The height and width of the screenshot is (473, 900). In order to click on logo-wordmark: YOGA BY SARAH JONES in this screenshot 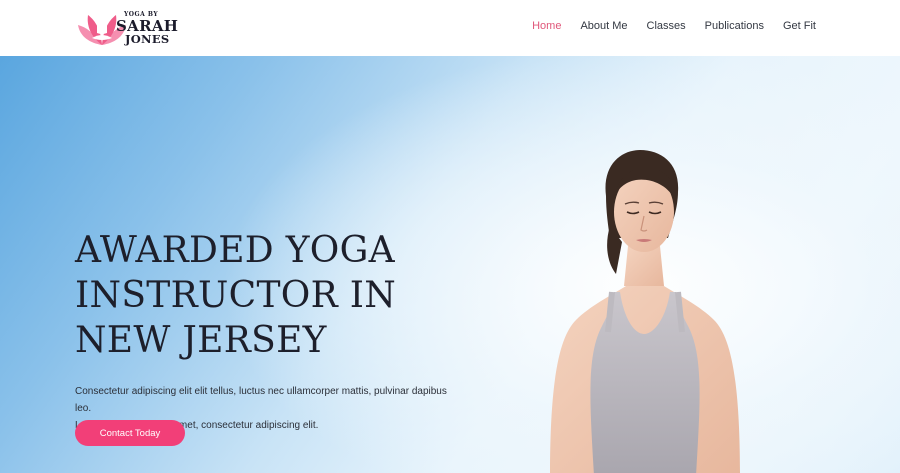, I will do `click(147, 29)`.